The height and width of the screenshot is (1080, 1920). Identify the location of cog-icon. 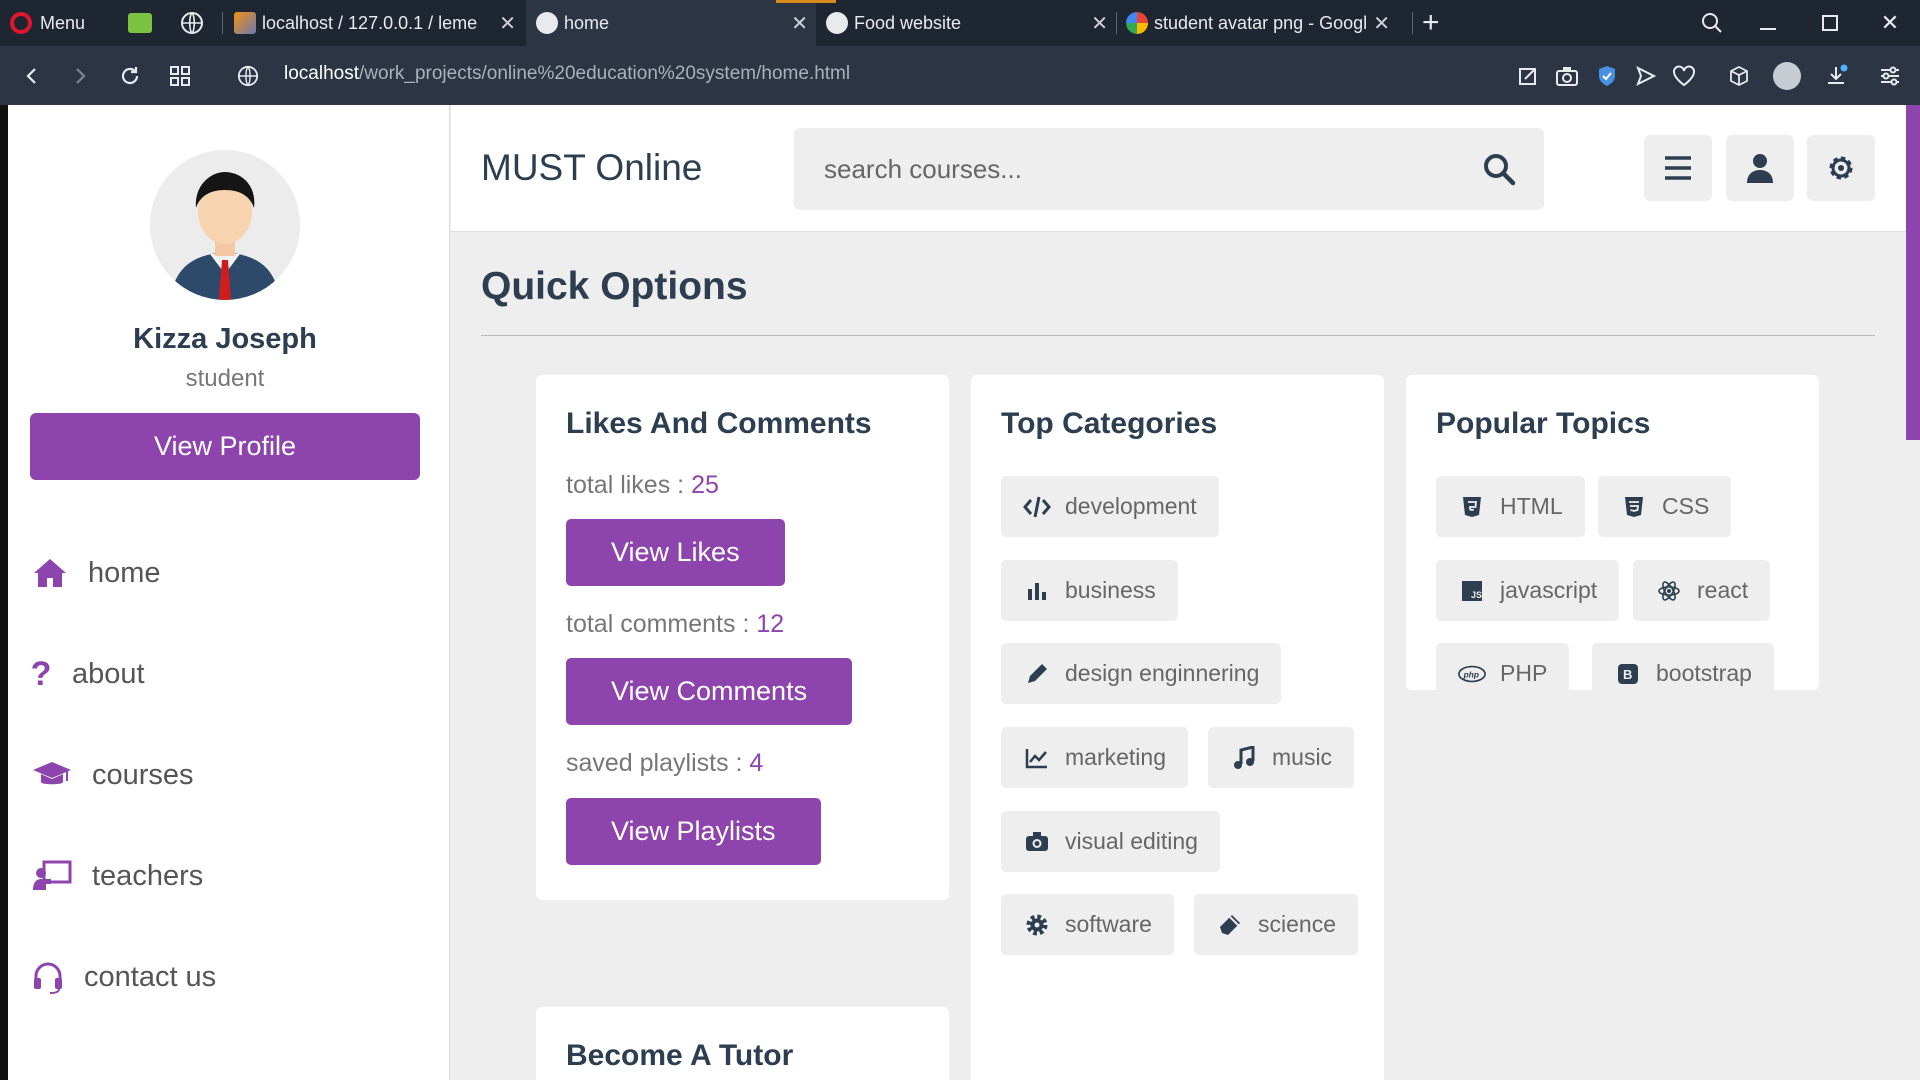
(1037, 925).